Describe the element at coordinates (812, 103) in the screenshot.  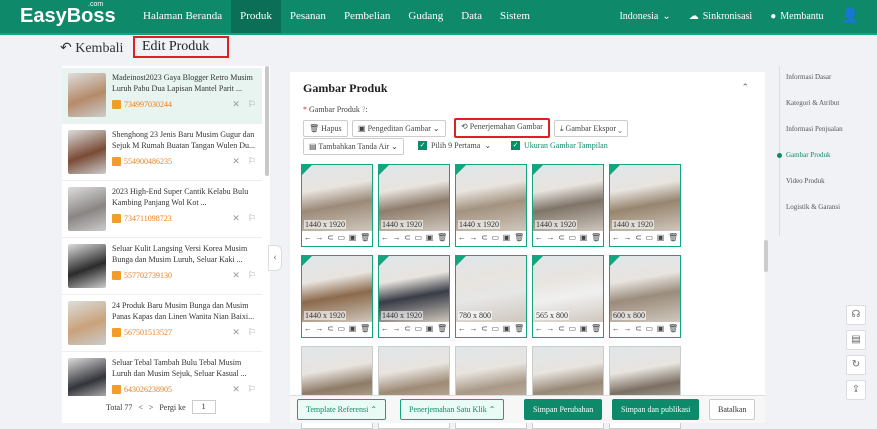
I see `nav-category: Kategori & Atribut` at that location.